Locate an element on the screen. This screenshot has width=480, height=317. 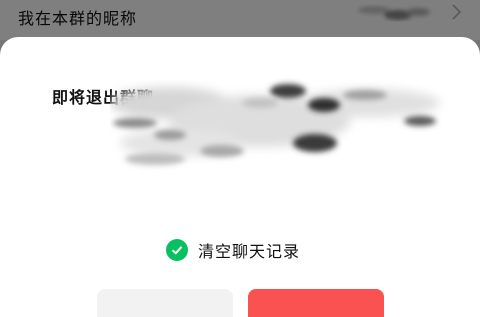
check-circle-icon is located at coordinates (177, 250).